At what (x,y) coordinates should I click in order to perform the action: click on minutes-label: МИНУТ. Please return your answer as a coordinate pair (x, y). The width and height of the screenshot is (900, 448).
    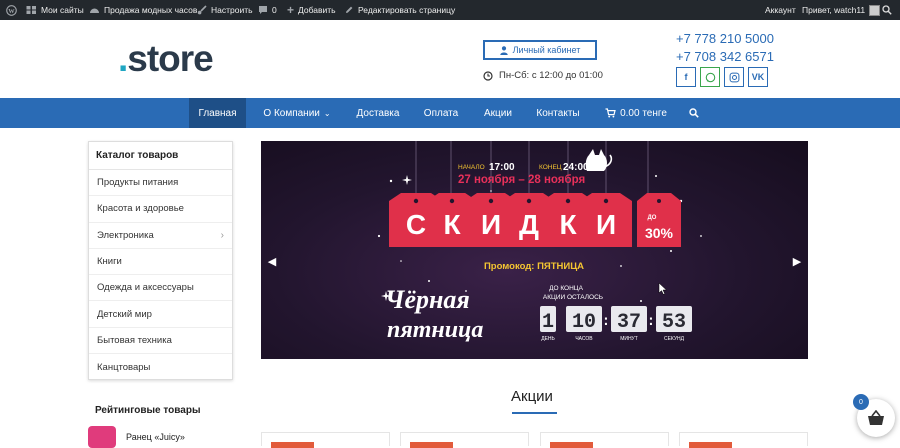
    Looking at the image, I should click on (629, 339).